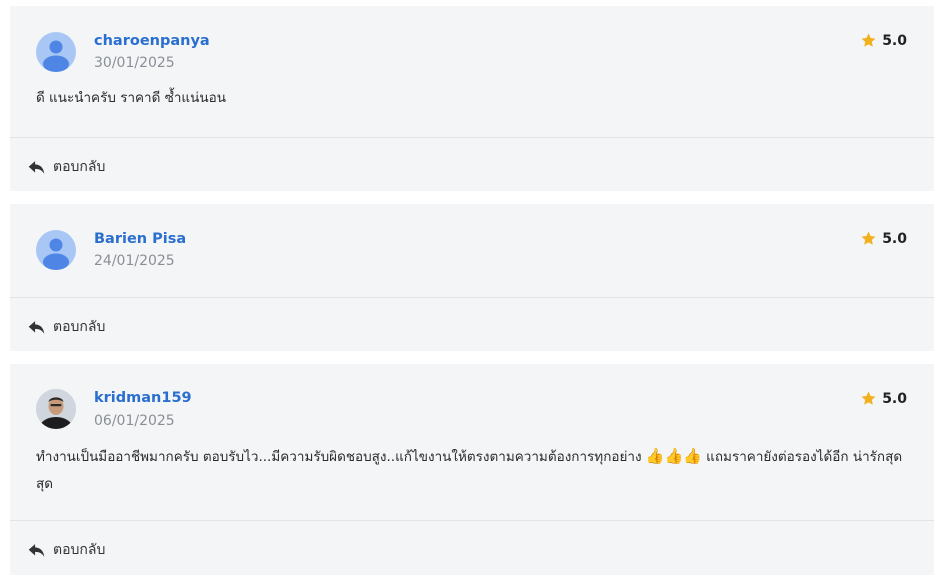 This screenshot has width=942, height=588. Describe the element at coordinates (134, 421) in the screenshot. I see `review-date: 06/01/2025` at that location.